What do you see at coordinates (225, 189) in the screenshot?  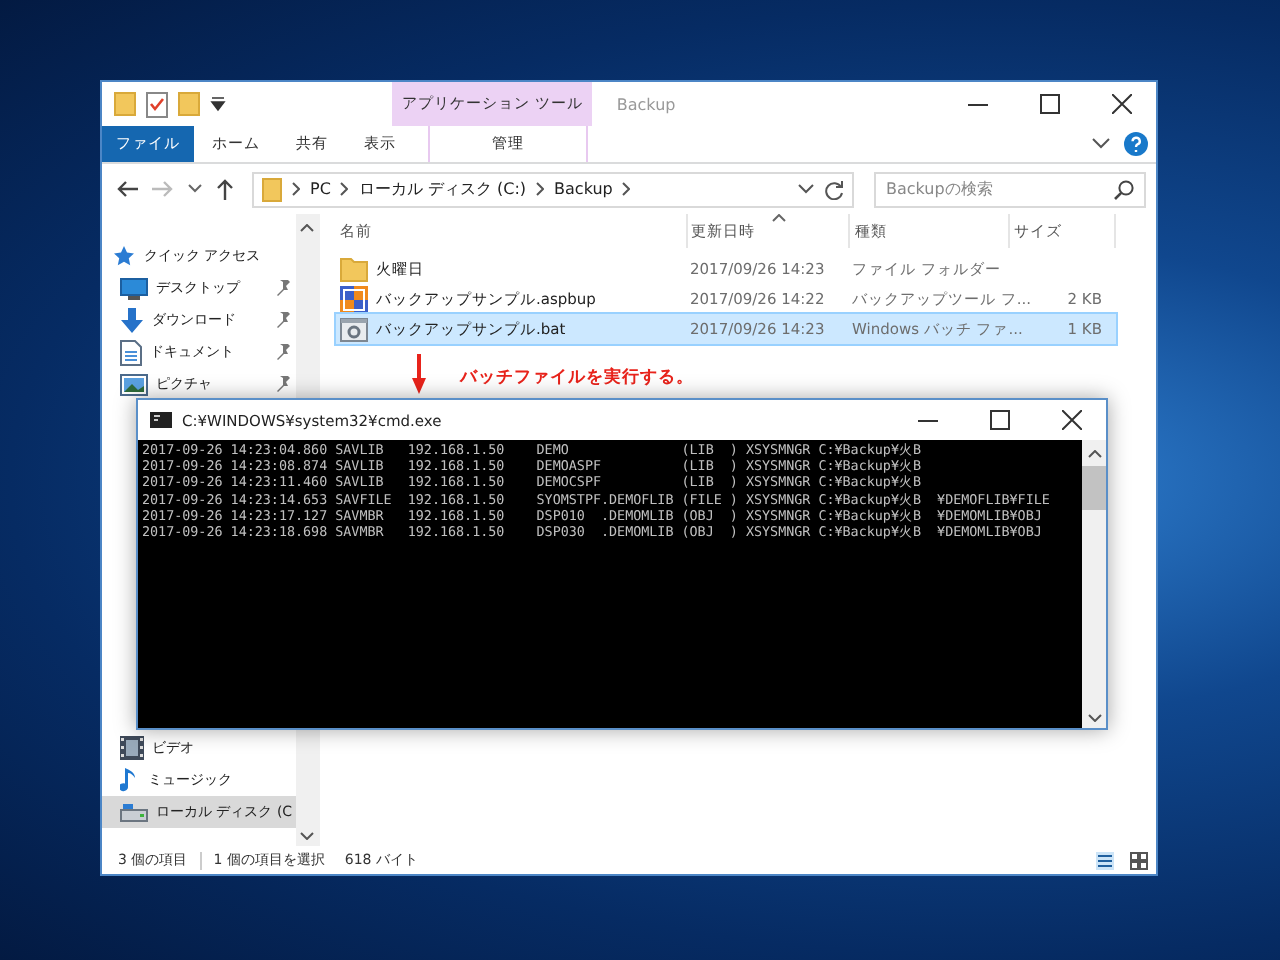 I see `up-arrow-icon` at bounding box center [225, 189].